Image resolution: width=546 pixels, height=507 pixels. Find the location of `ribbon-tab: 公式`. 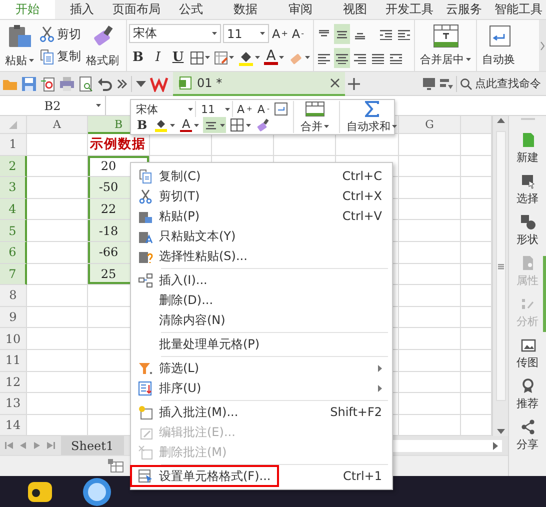

ribbon-tab: 公式 is located at coordinates (191, 9).